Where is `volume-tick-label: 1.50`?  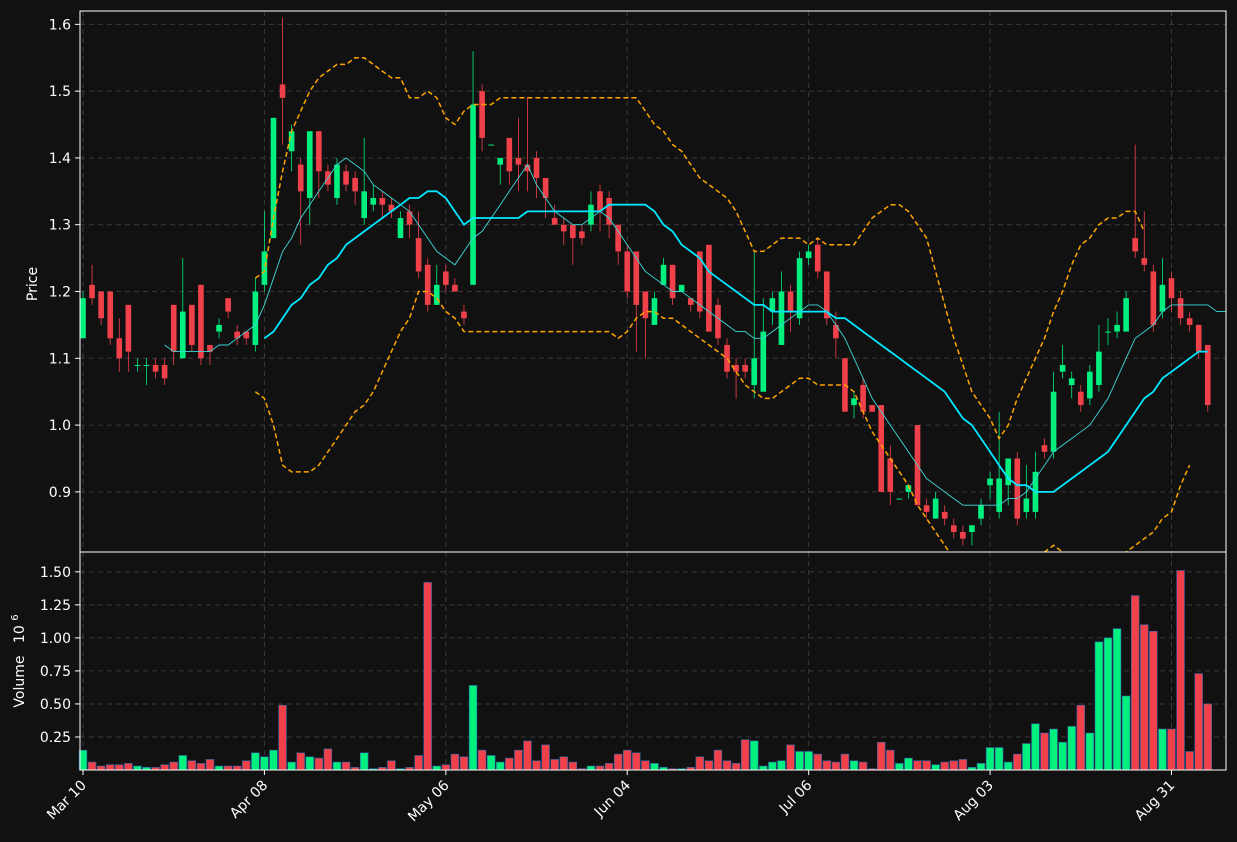 volume-tick-label: 1.50 is located at coordinates (55, 573).